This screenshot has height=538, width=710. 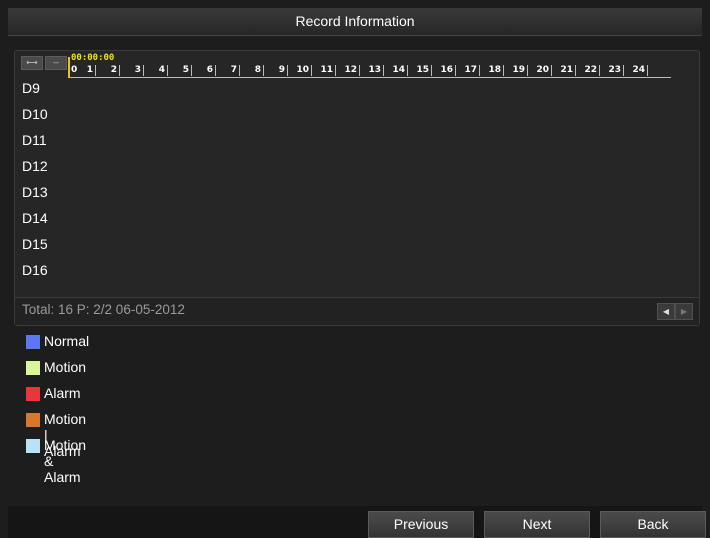 What do you see at coordinates (299, 70) in the screenshot?
I see `ruler-tick: 10` at bounding box center [299, 70].